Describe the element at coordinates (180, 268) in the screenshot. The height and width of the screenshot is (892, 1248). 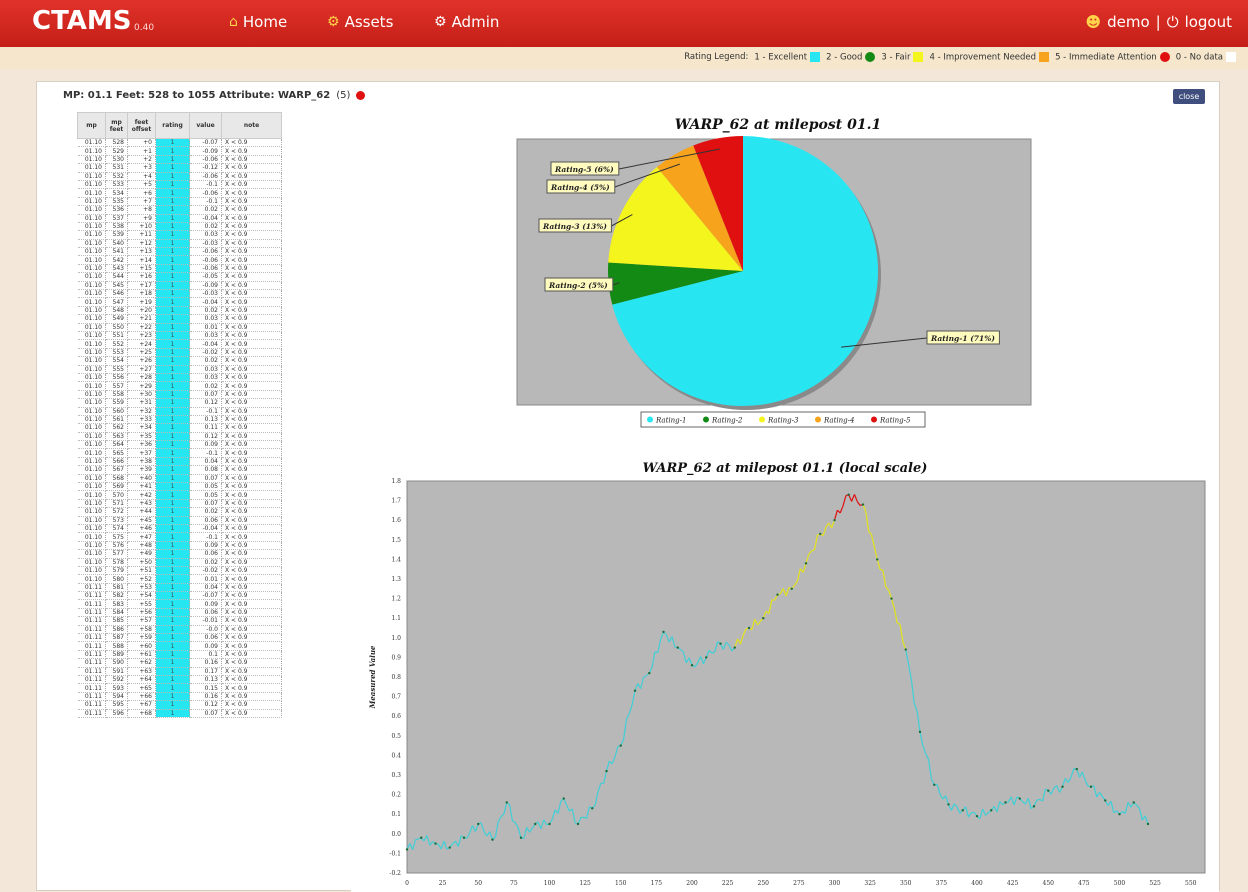
I see `table-row: 01.10543+151-0.06X < 0.9` at that location.